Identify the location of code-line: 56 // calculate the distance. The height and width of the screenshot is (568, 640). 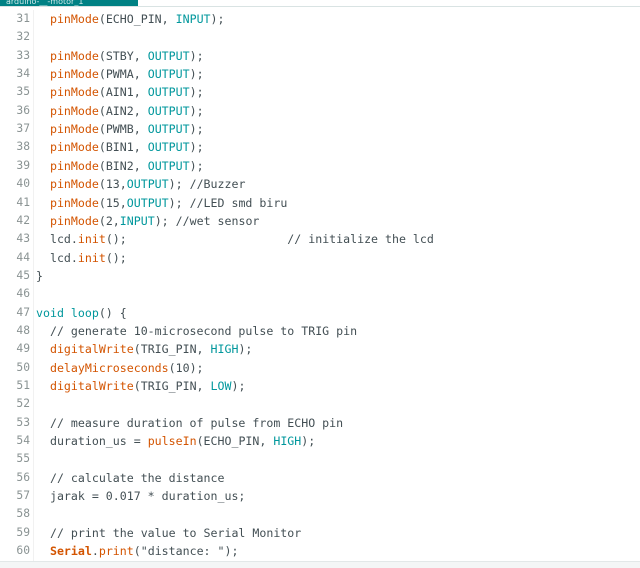
(320, 478).